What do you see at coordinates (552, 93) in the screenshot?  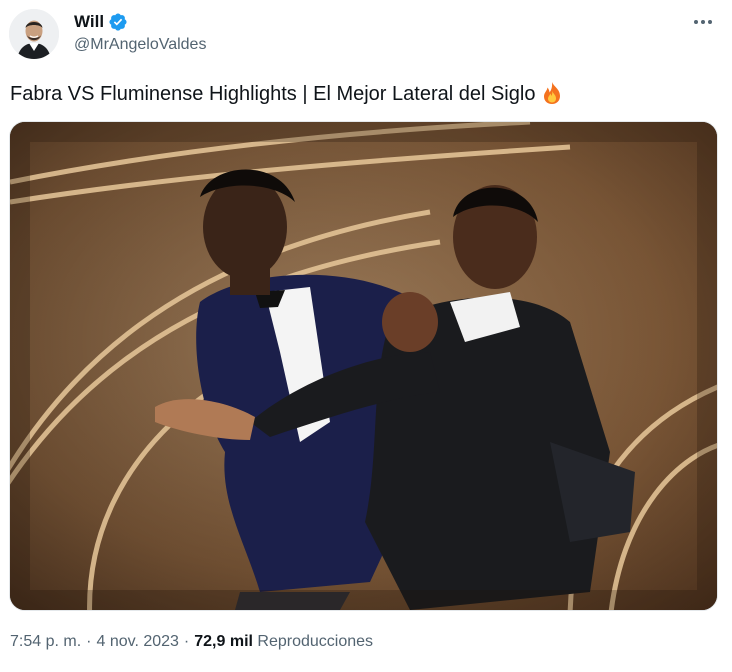 I see `fire-icon` at bounding box center [552, 93].